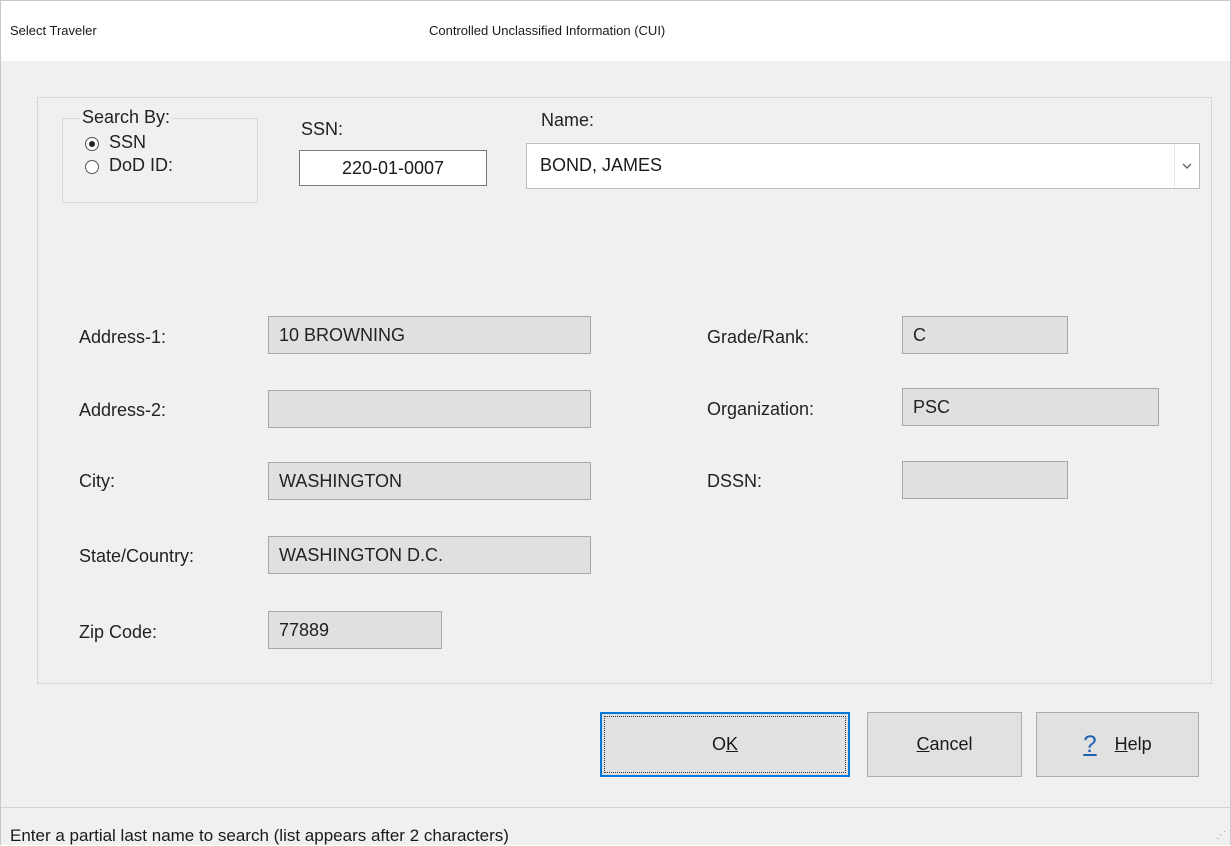 The width and height of the screenshot is (1231, 846). I want to click on state-country-label: State/Country:, so click(137, 556).